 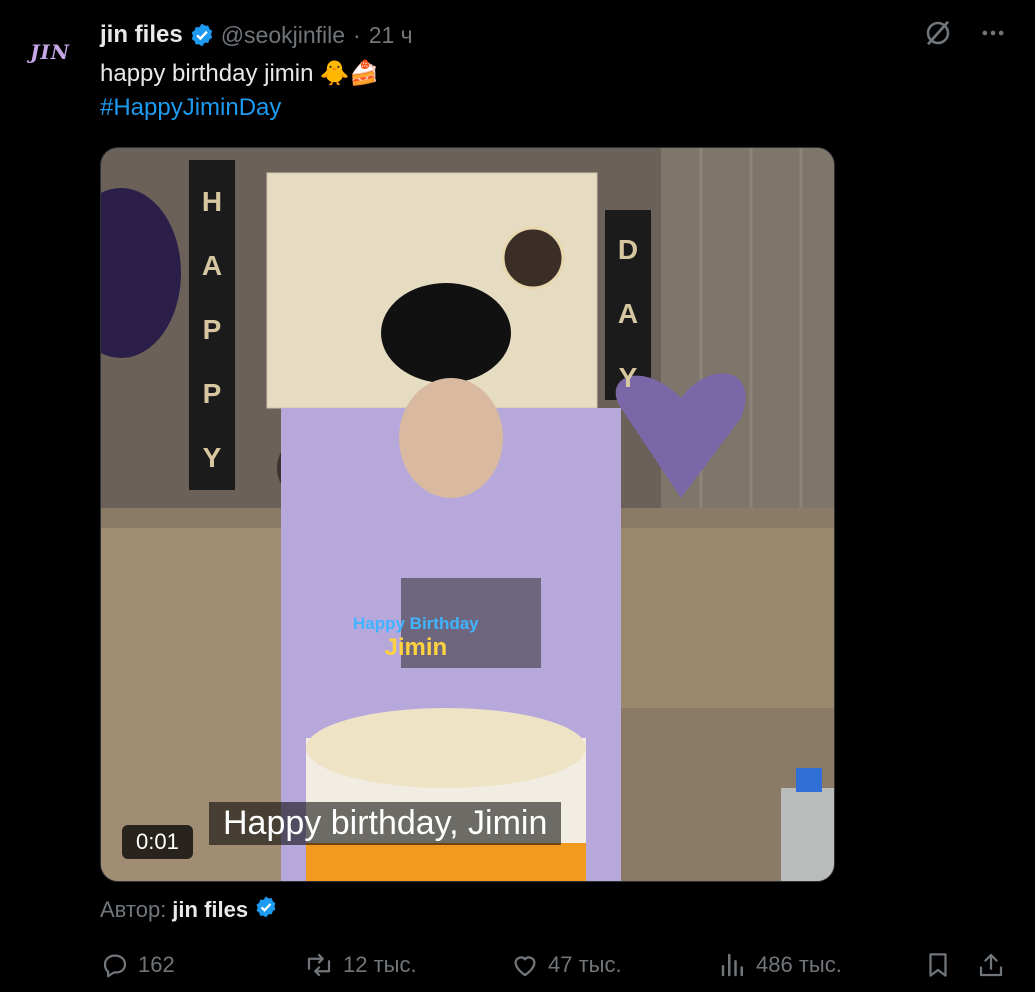 What do you see at coordinates (50, 52) in the screenshot?
I see `avatar: JIN` at bounding box center [50, 52].